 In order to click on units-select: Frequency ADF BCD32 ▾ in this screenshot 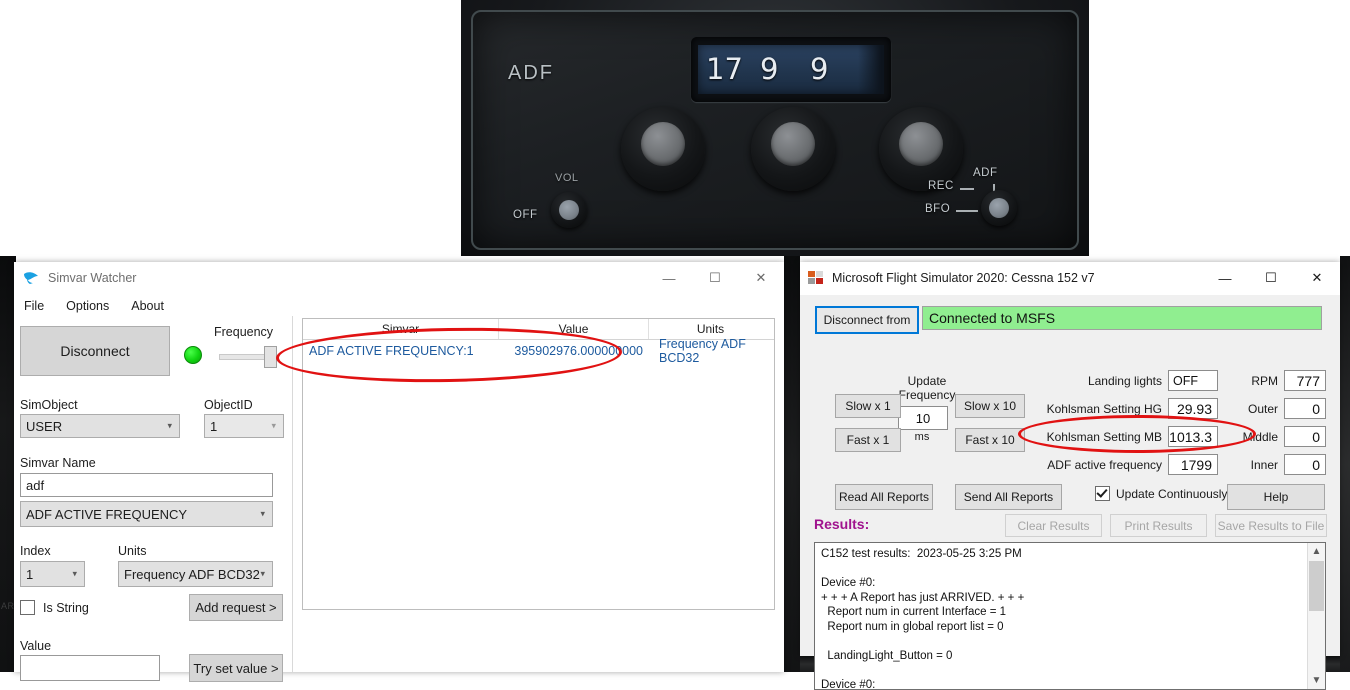, I will do `click(195, 574)`.